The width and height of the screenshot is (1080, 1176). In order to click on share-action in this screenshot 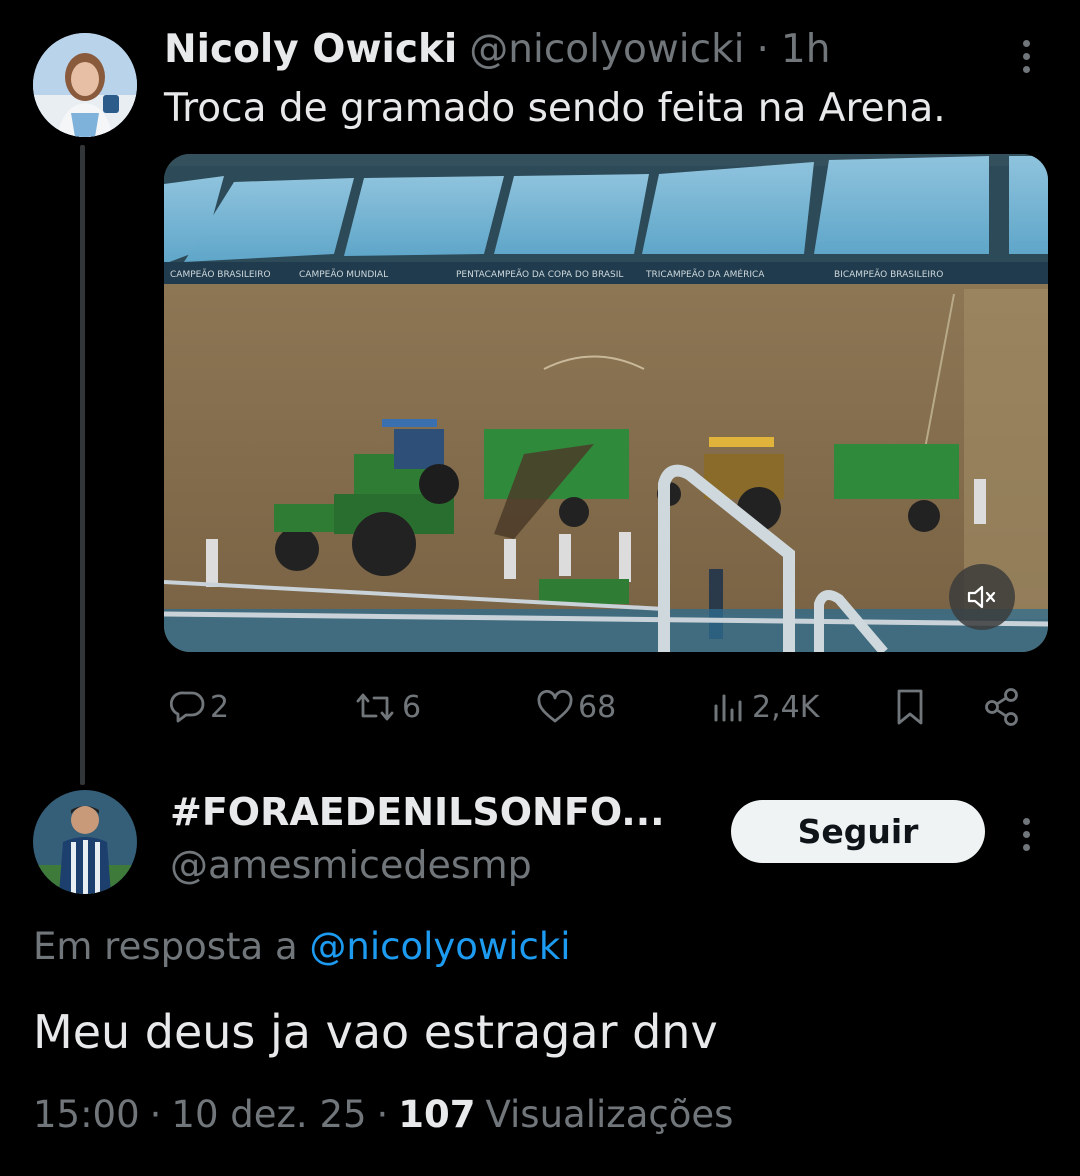, I will do `click(1002, 707)`.